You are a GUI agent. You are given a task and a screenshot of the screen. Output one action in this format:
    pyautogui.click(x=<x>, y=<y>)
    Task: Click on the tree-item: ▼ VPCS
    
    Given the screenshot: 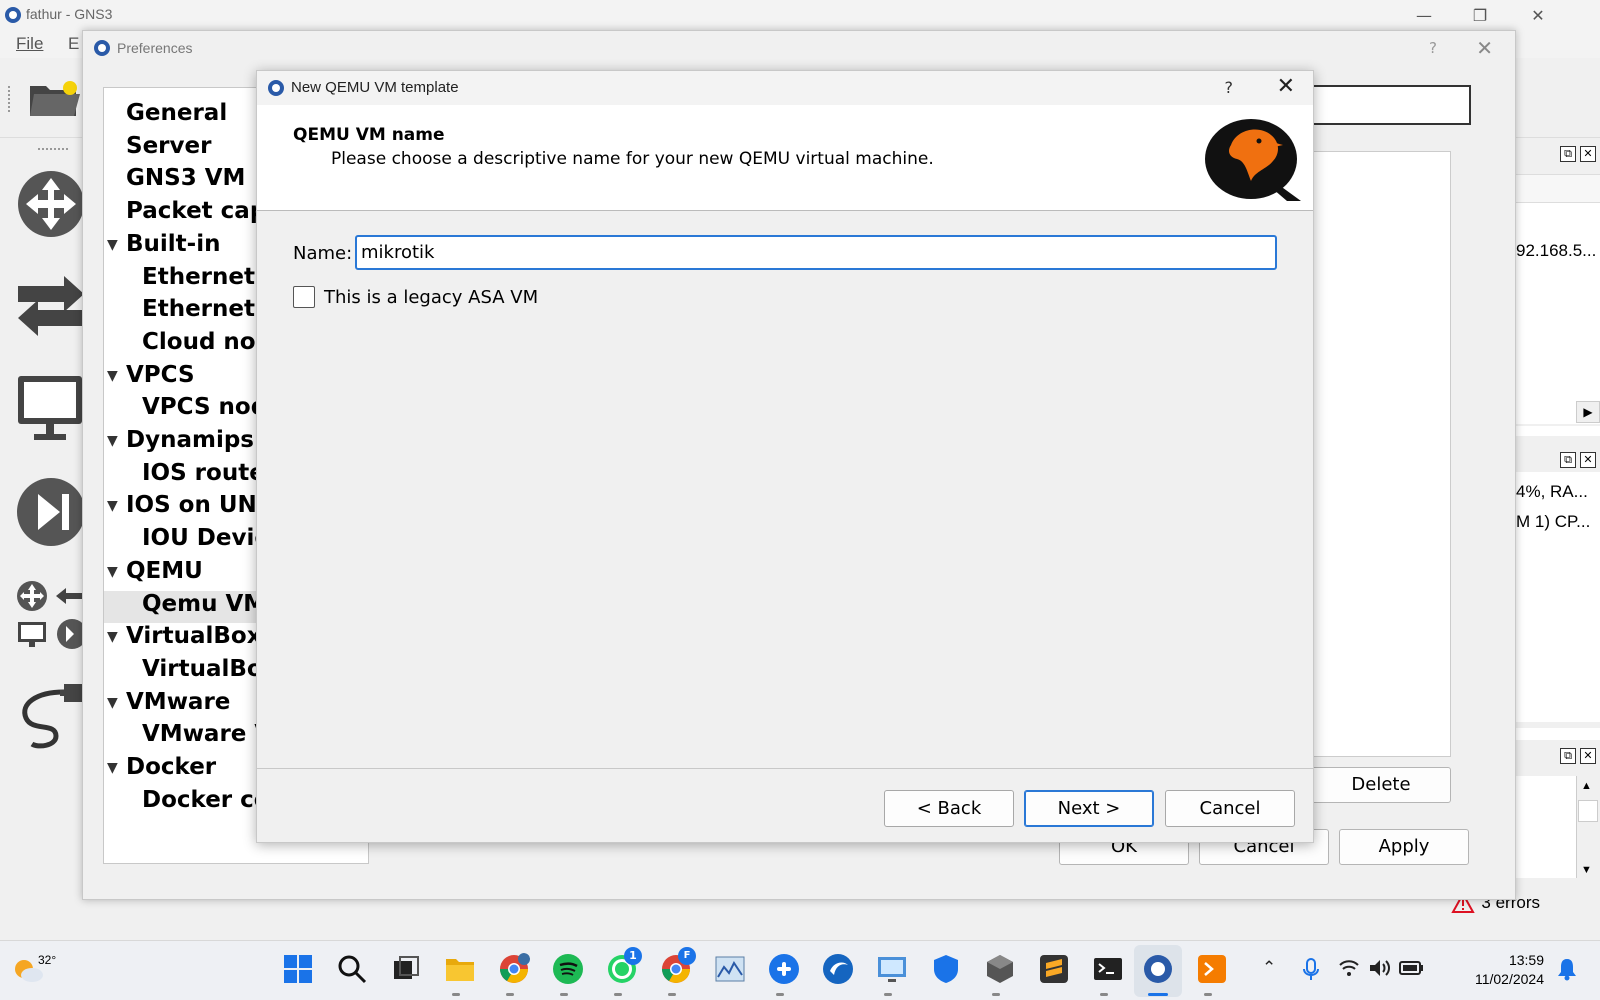 What is the action you would take?
    pyautogui.click(x=149, y=378)
    